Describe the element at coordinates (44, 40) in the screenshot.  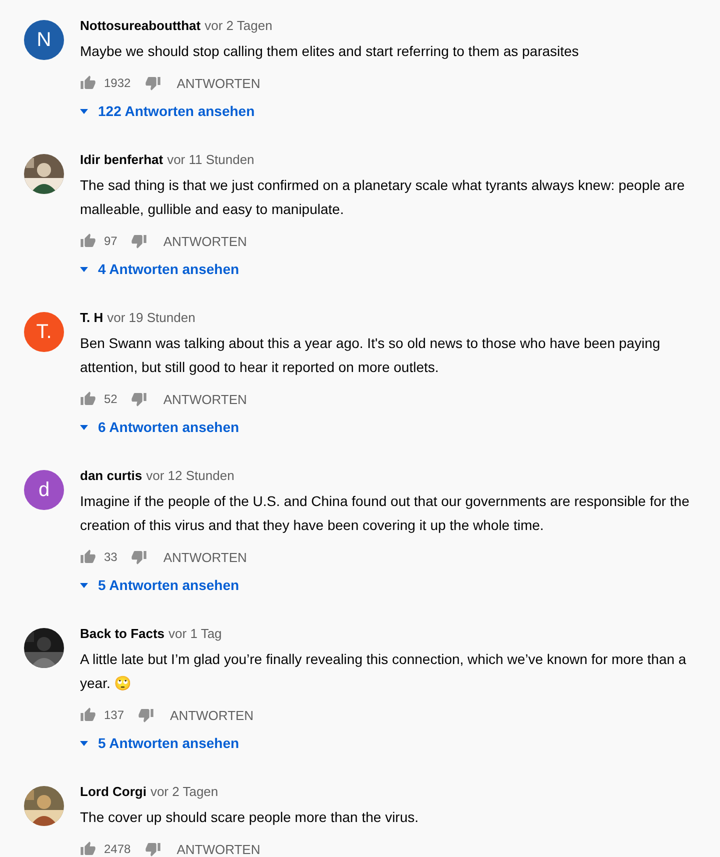
I see `avatar: N` at that location.